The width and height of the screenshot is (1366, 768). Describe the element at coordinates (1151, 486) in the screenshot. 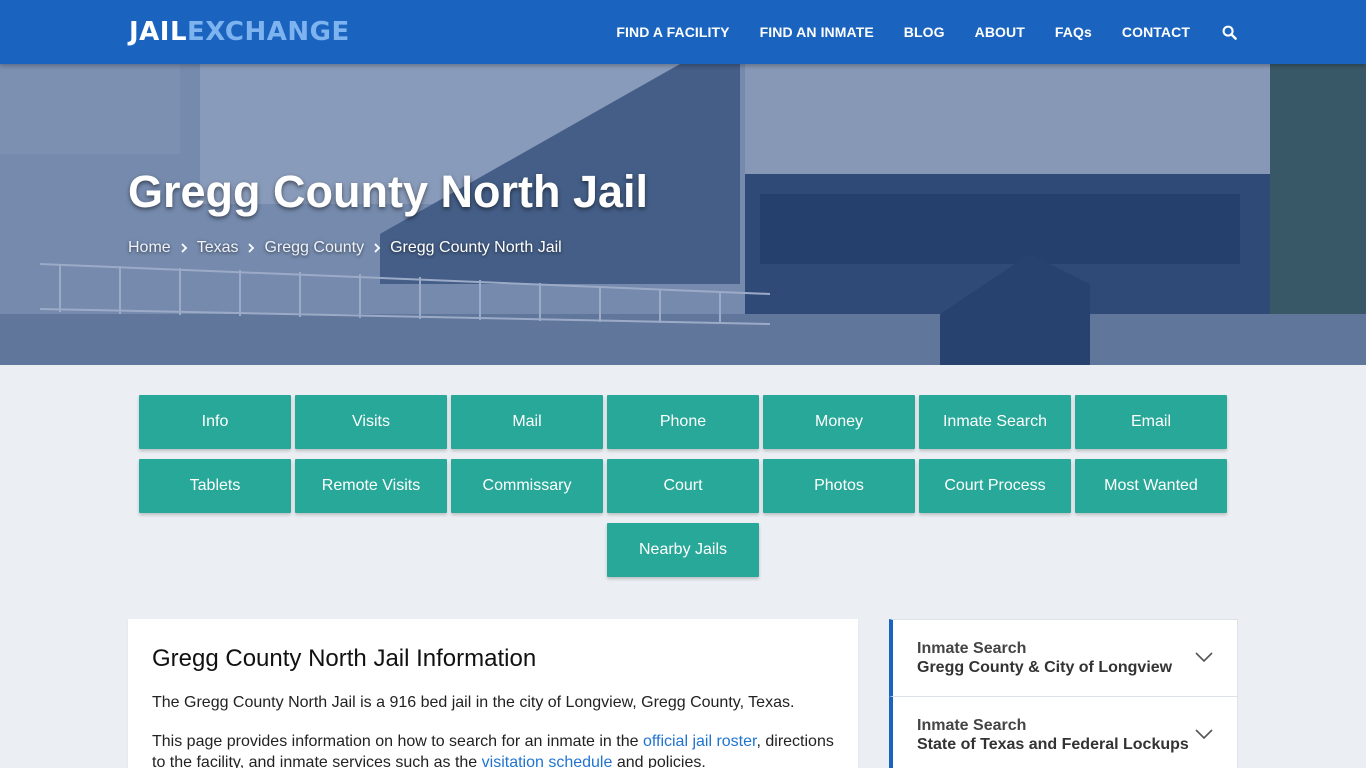

I see `tile-most-wanted: Most Wanted` at that location.